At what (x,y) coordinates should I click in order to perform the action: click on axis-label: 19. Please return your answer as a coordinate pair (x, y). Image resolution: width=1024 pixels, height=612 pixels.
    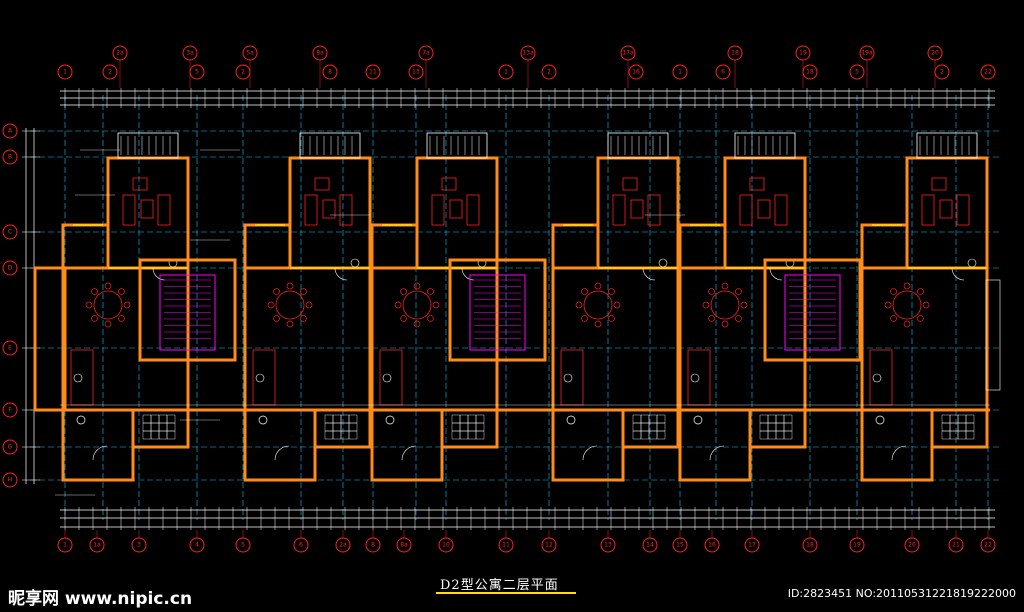
    Looking at the image, I should click on (857, 545).